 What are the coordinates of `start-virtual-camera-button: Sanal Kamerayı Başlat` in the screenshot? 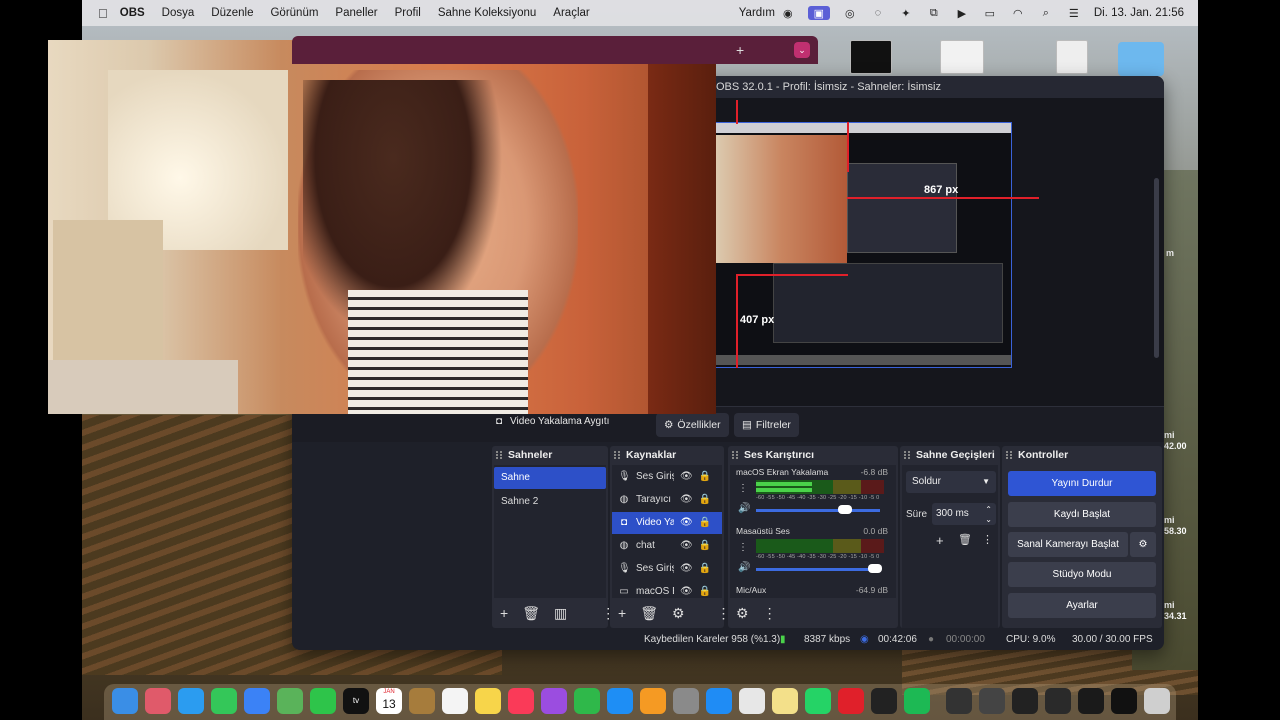 It's located at (1068, 544).